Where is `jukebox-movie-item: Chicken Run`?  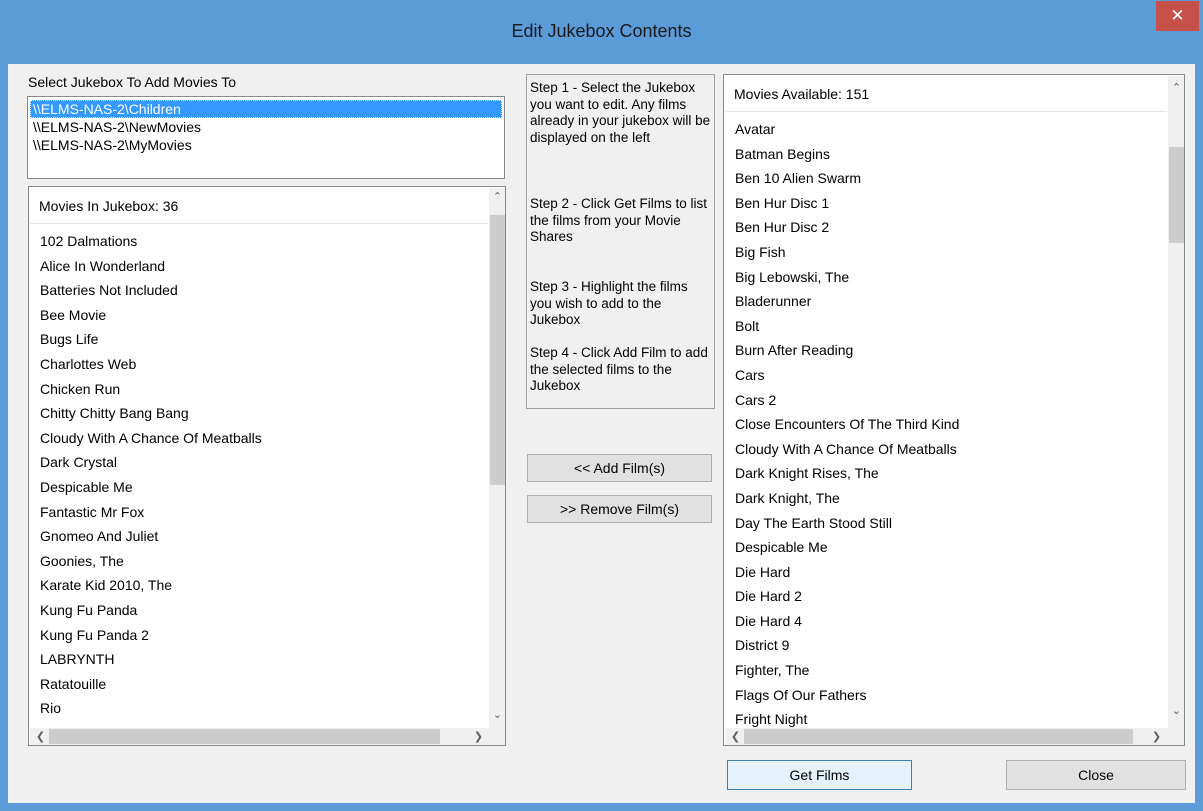
jukebox-movie-item: Chicken Run is located at coordinates (146, 389).